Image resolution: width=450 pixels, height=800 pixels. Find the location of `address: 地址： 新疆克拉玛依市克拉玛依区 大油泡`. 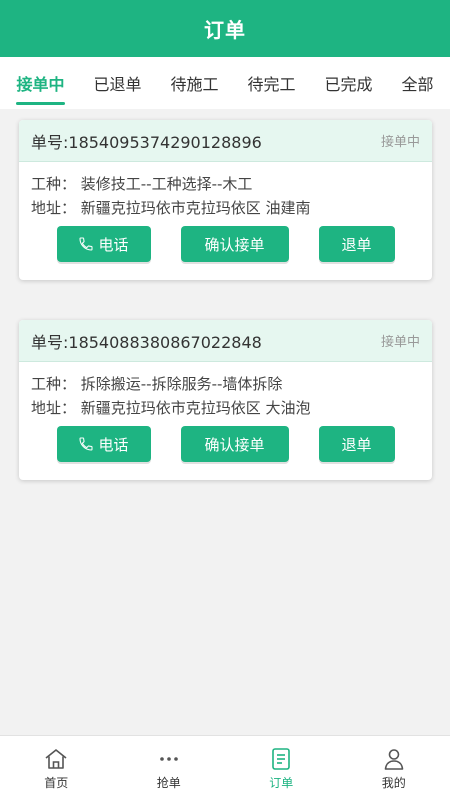

address: 地址： 新疆克拉玛依市克拉玛依区 大油泡 is located at coordinates (171, 408).